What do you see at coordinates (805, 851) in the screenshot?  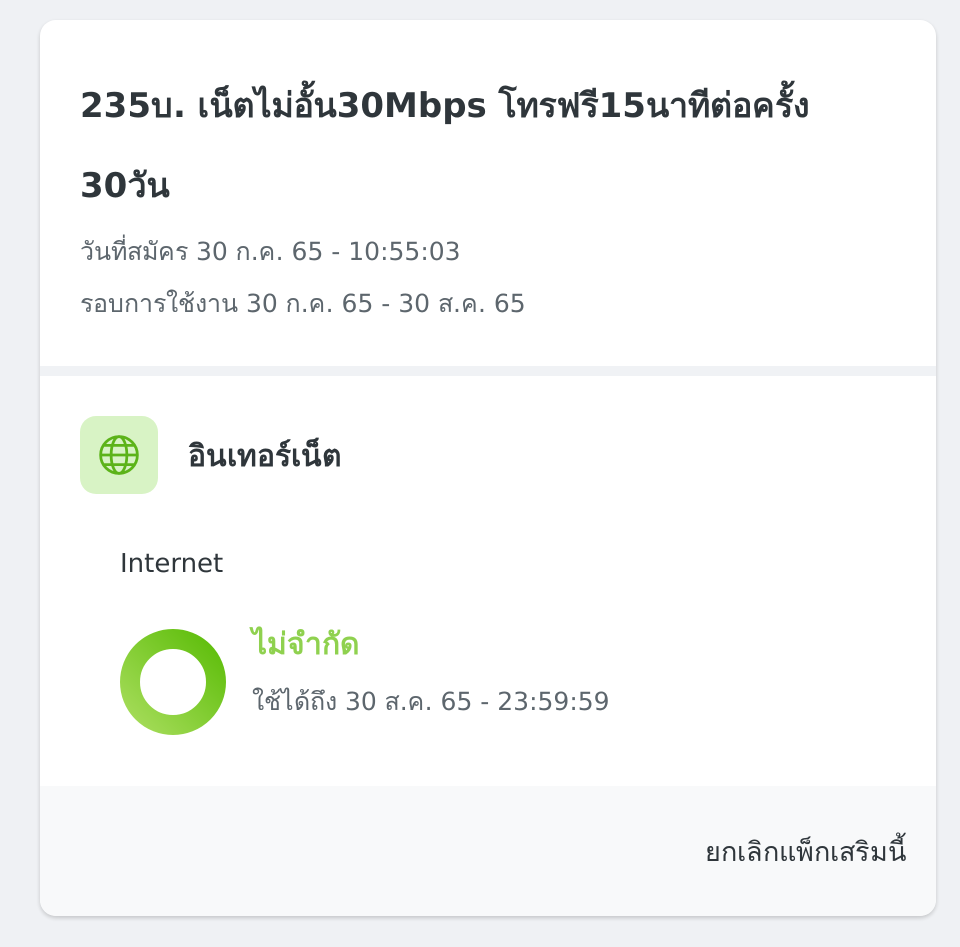 I see `cancel-addon-link: ยกเลิกแพ็กเสริมนี้` at bounding box center [805, 851].